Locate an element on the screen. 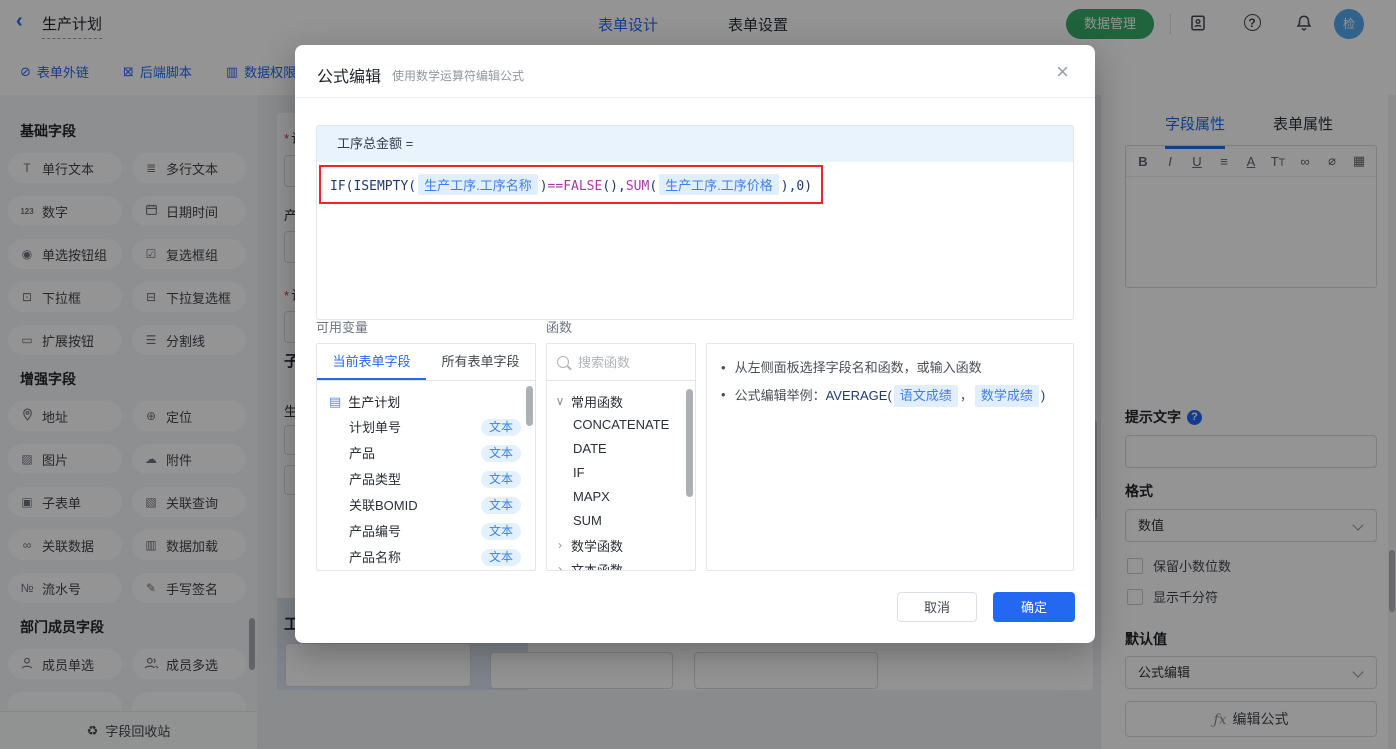 The height and width of the screenshot is (749, 1396). variable-name: 产品类型 is located at coordinates (375, 479).